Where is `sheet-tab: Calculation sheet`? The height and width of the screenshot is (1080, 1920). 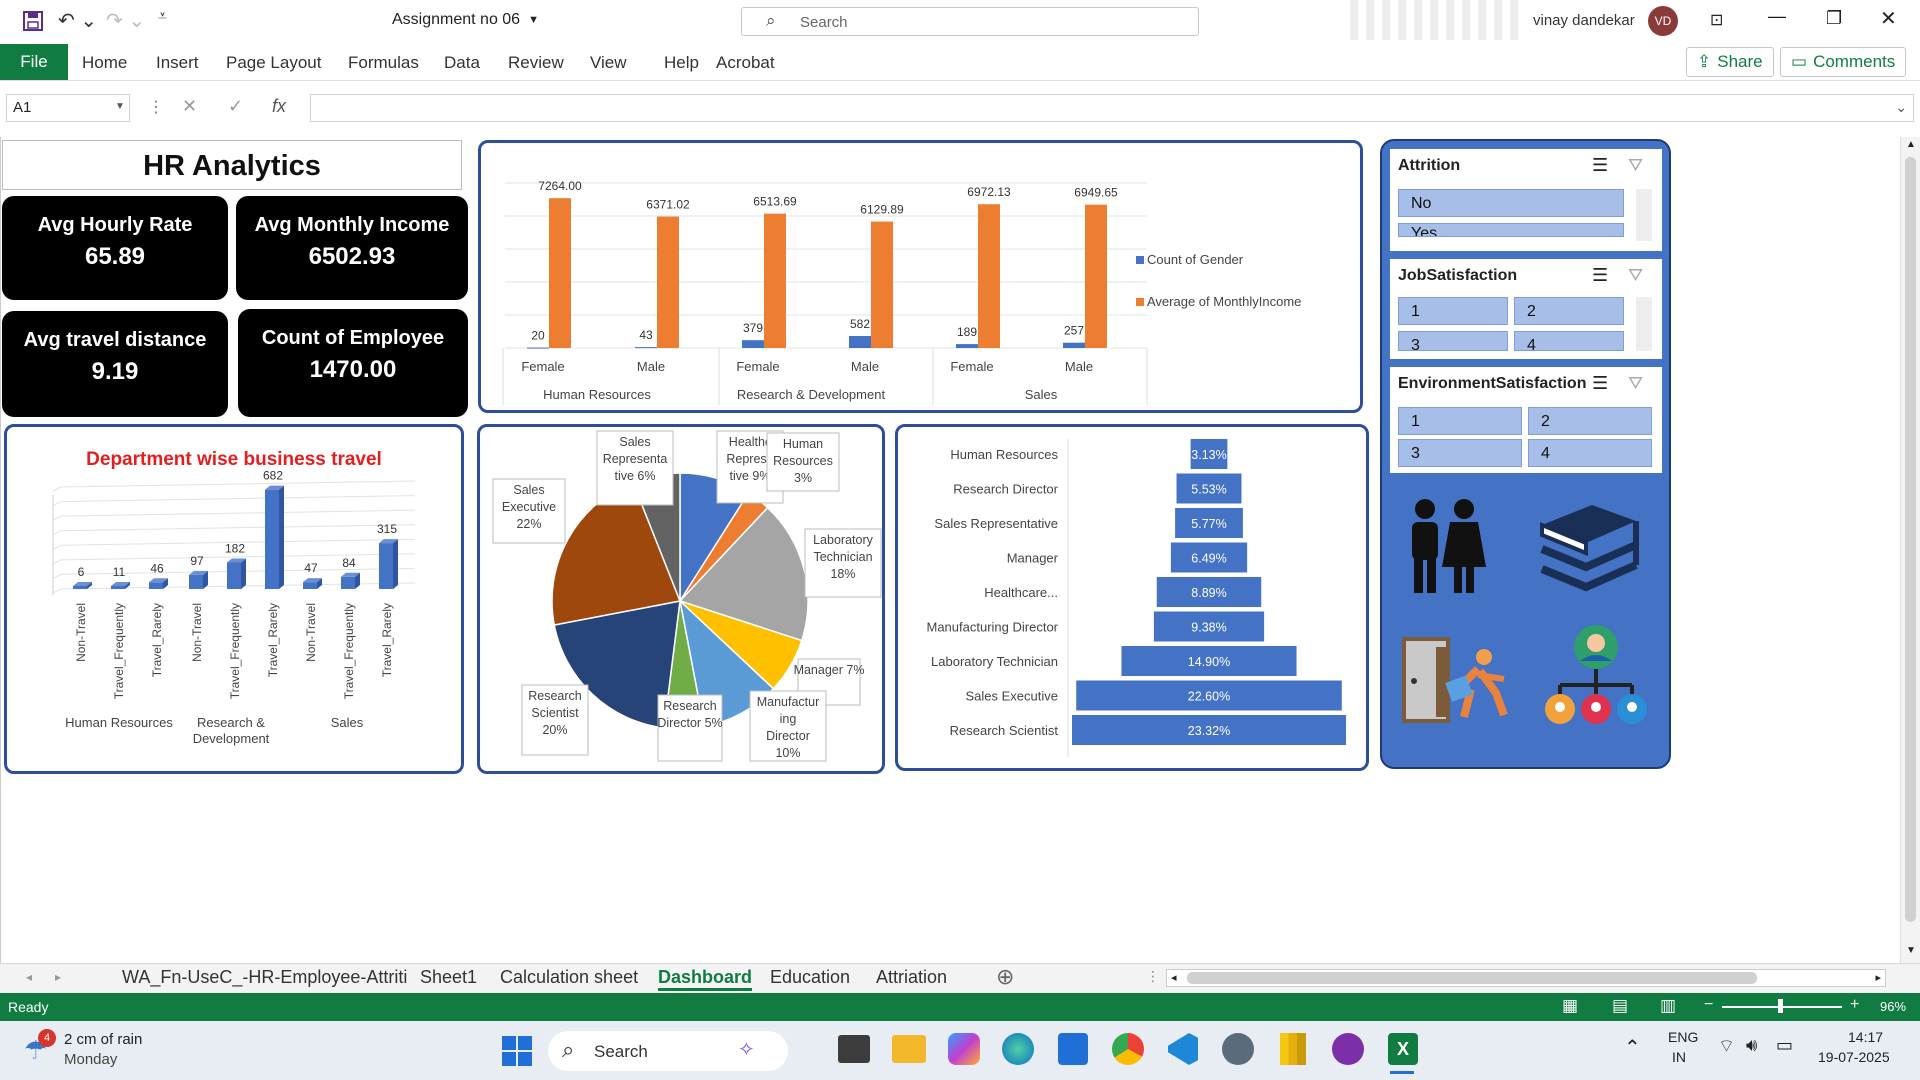
sheet-tab: Calculation sheet is located at coordinates (569, 977).